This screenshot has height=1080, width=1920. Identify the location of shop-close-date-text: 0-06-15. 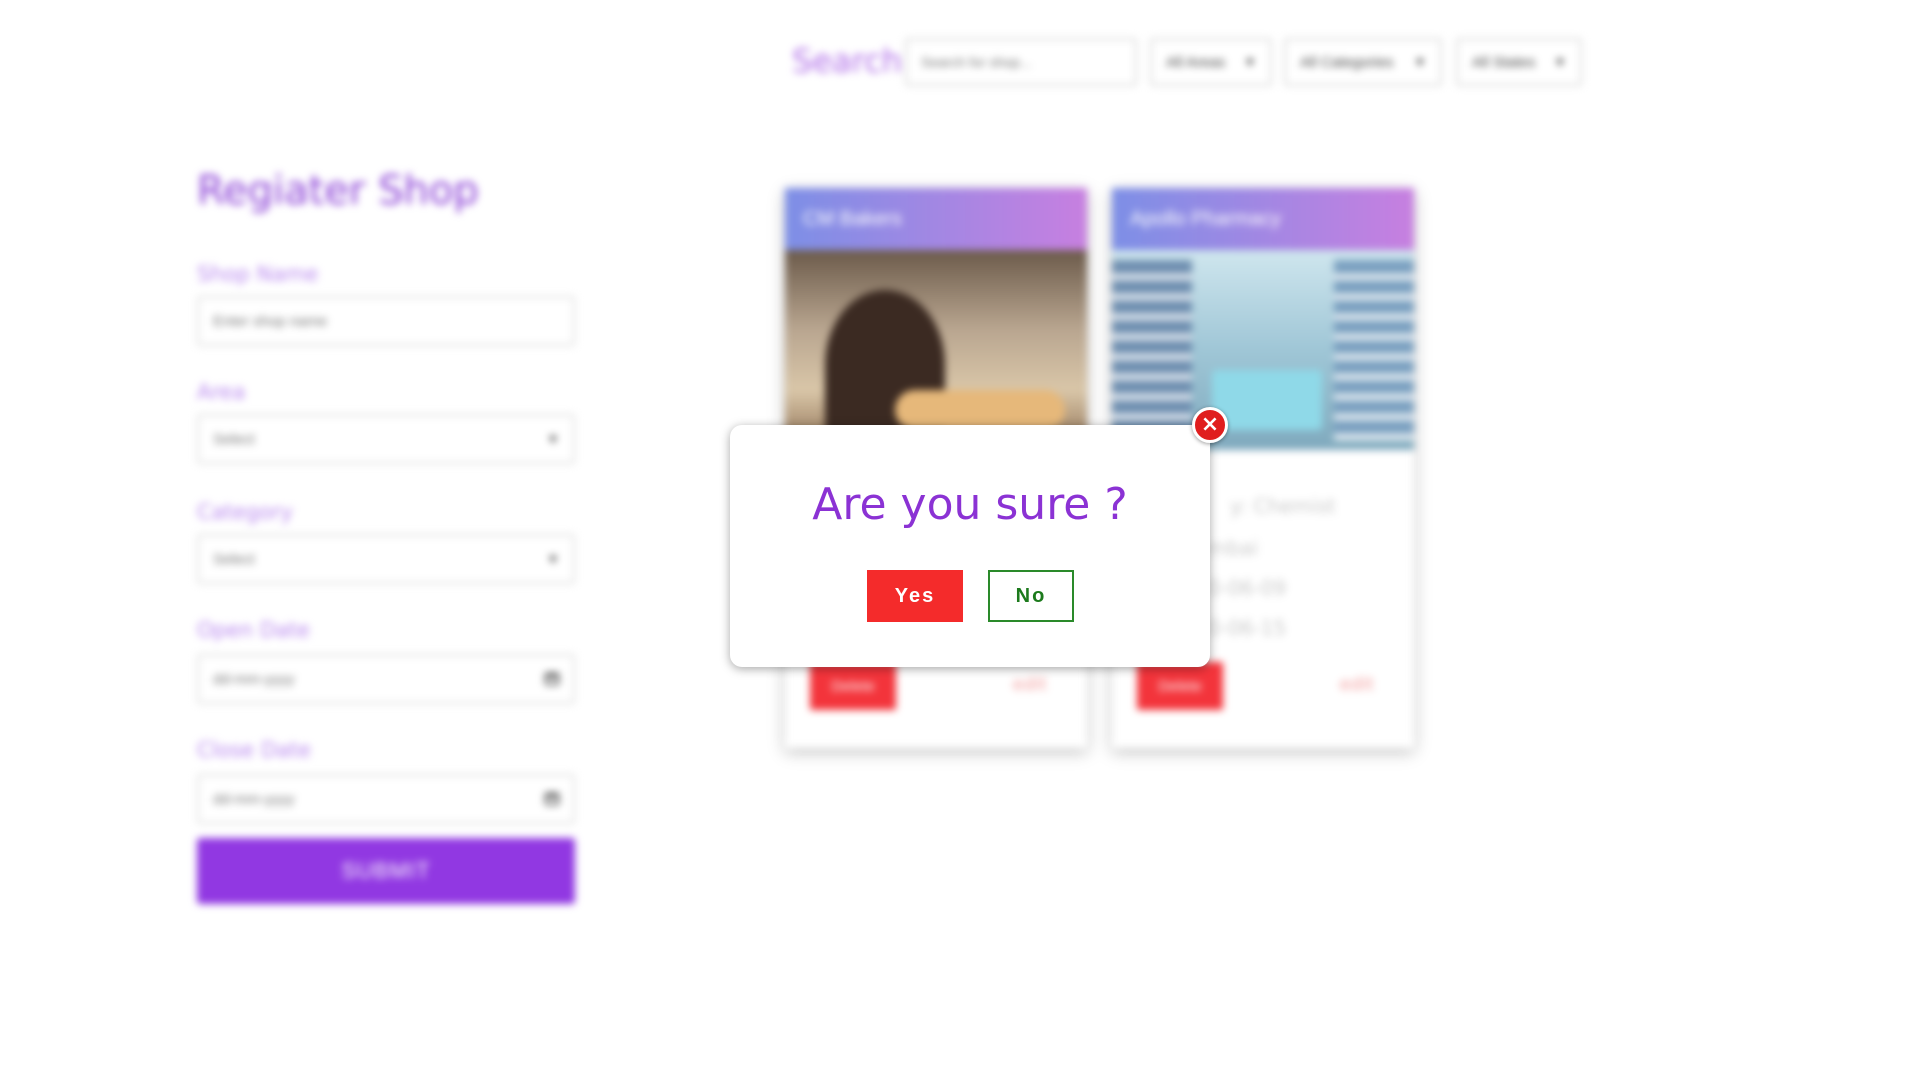
(1247, 628).